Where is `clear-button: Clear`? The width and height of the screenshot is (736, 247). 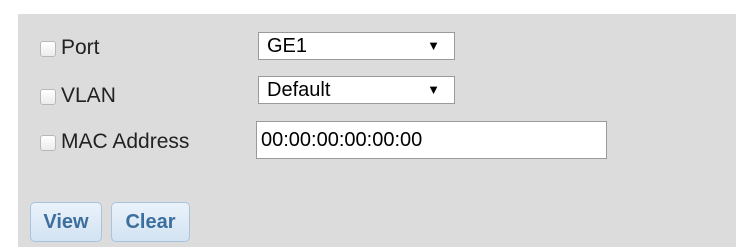 clear-button: Clear is located at coordinates (150, 222).